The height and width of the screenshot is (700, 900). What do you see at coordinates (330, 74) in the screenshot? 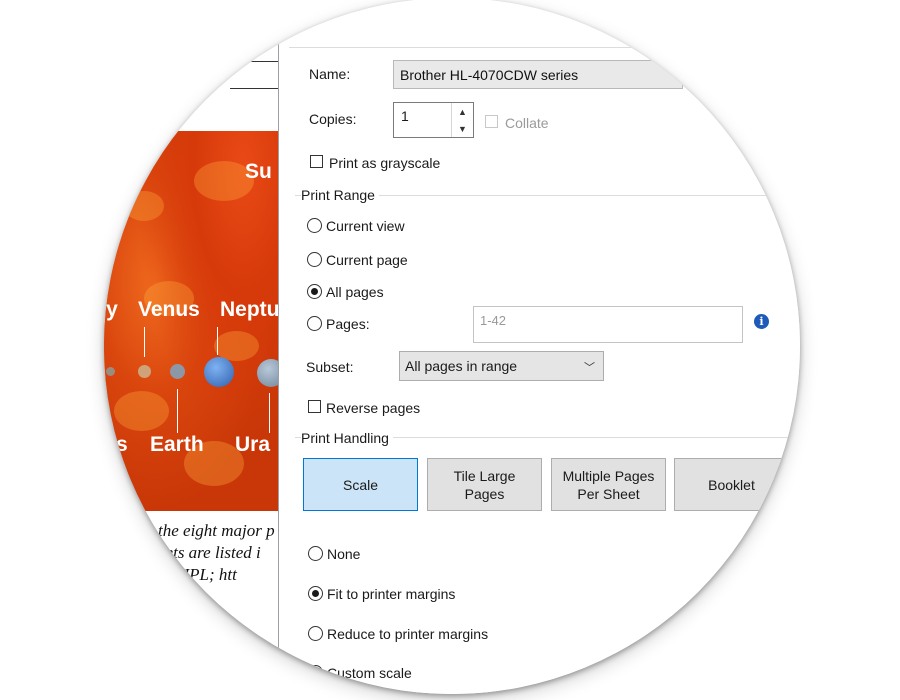
I see `name-label: Name:` at bounding box center [330, 74].